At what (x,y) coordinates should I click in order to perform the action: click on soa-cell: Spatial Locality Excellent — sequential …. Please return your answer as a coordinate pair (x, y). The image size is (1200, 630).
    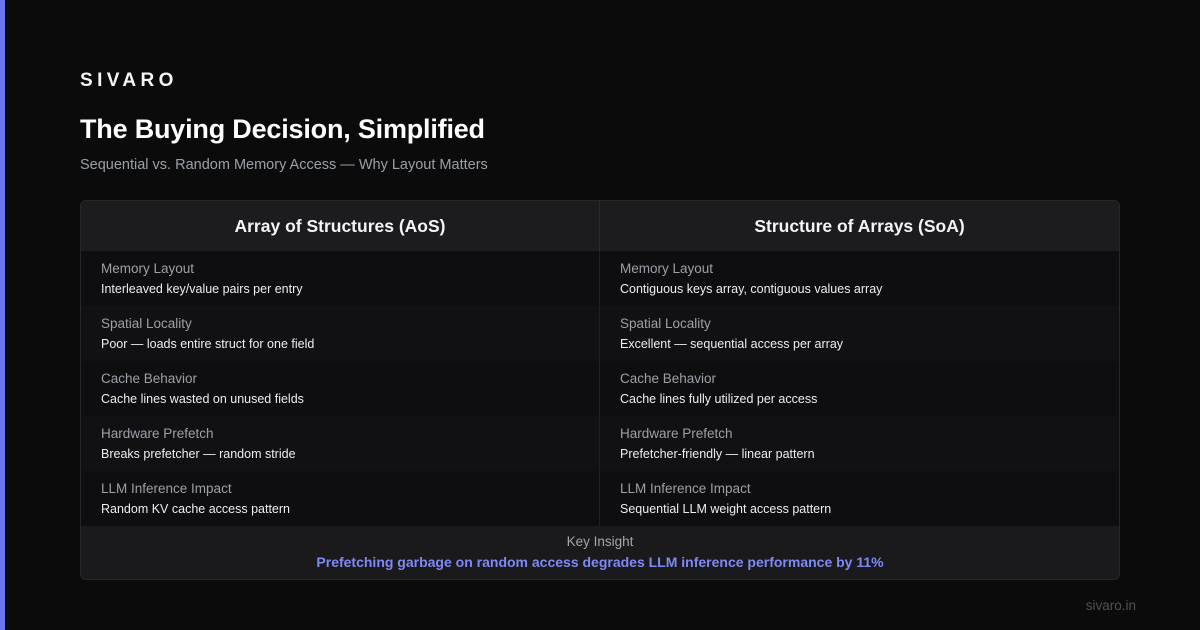
    Looking at the image, I should click on (859, 333).